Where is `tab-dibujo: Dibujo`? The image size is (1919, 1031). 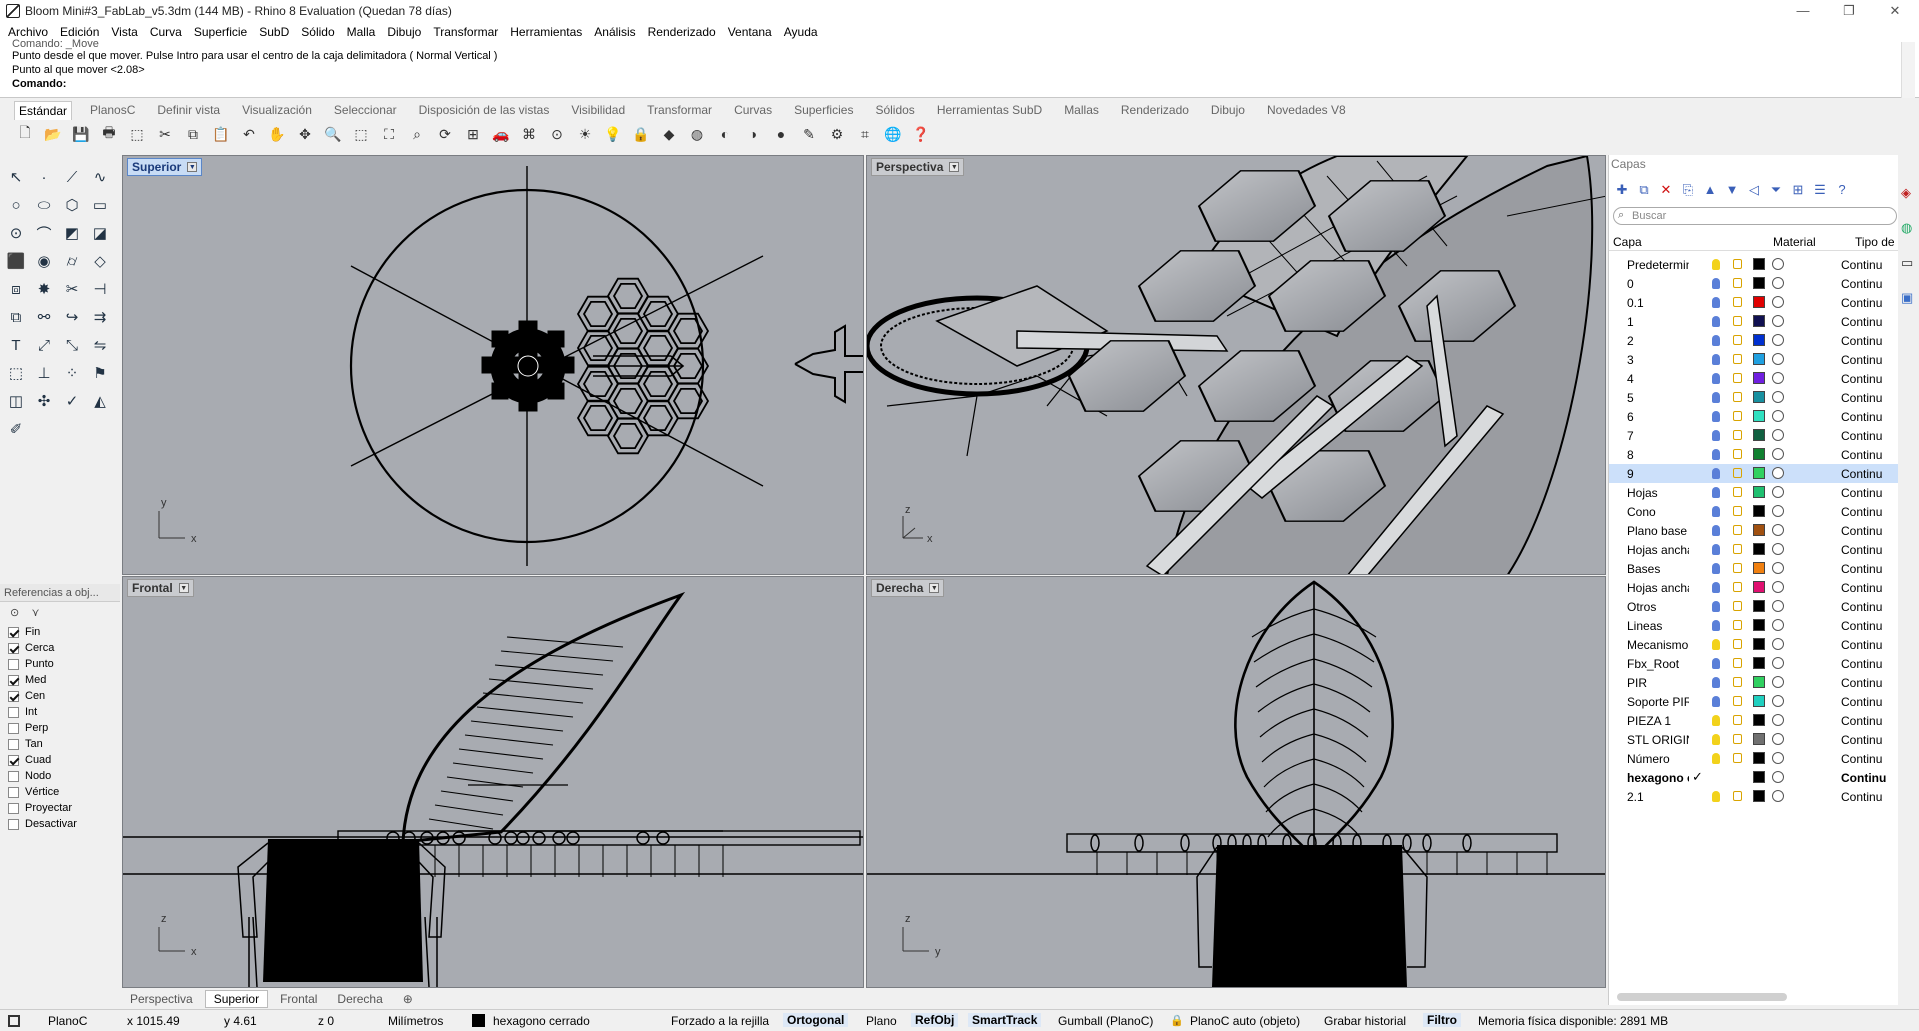 tab-dibujo: Dibujo is located at coordinates (1228, 110).